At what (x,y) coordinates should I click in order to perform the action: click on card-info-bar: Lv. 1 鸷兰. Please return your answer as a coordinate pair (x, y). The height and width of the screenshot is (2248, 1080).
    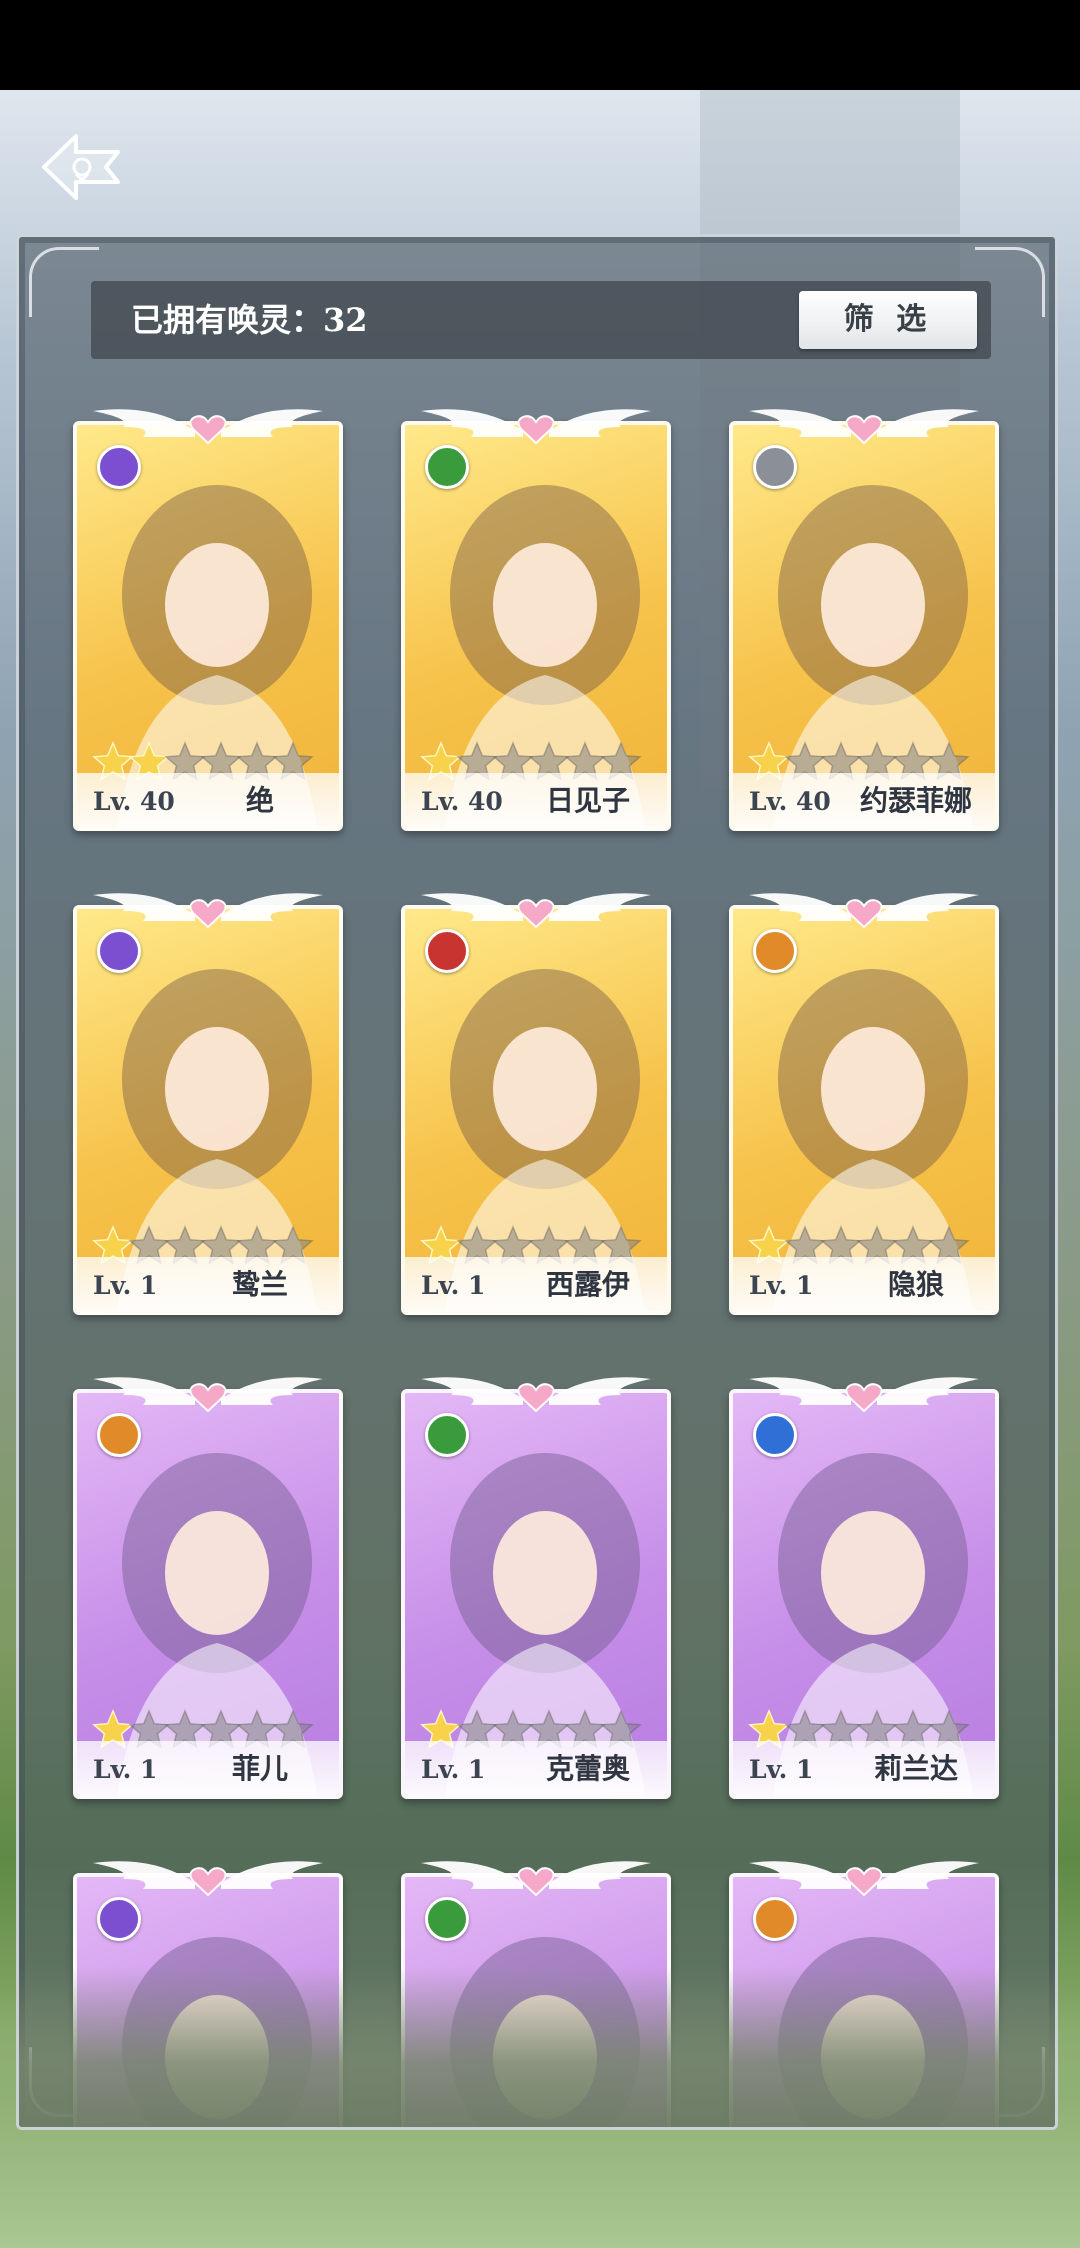
    Looking at the image, I should click on (208, 1284).